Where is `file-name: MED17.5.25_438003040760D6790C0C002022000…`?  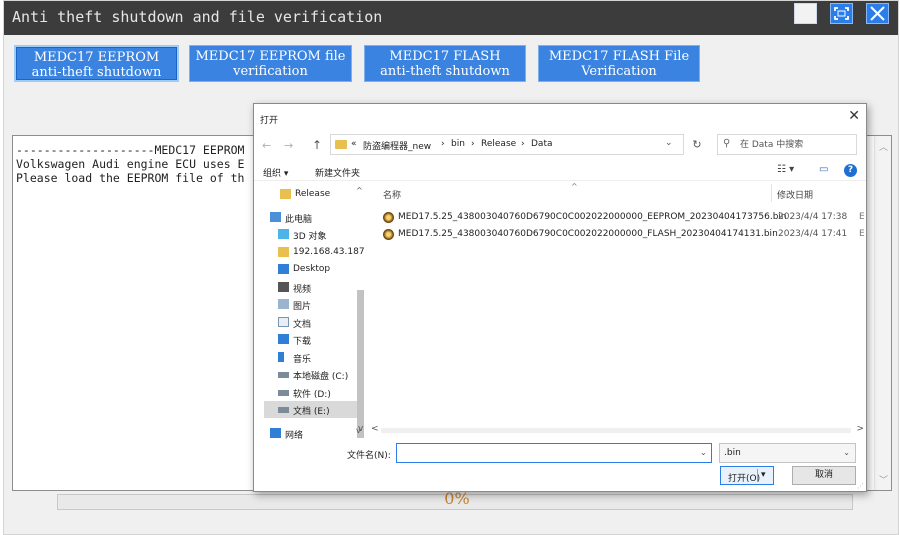
file-name: MED17.5.25_438003040760D6790C0C002022000… is located at coordinates (592, 217).